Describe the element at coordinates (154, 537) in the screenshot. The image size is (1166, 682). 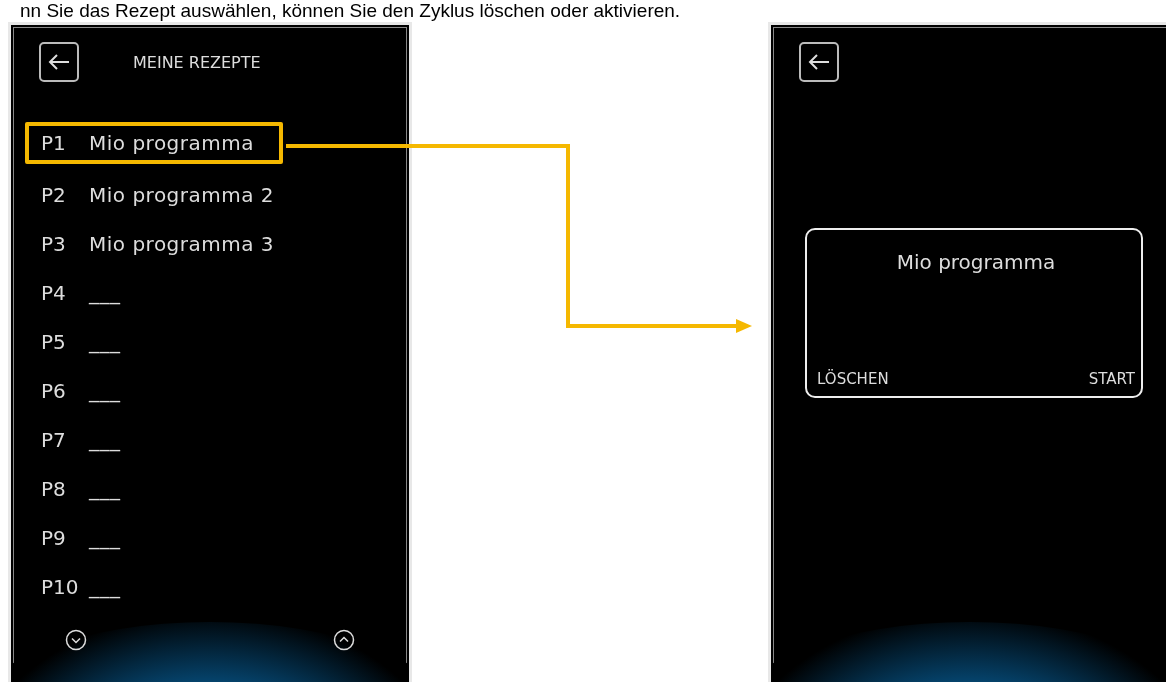
I see `recipe-item: P9 ___` at that location.